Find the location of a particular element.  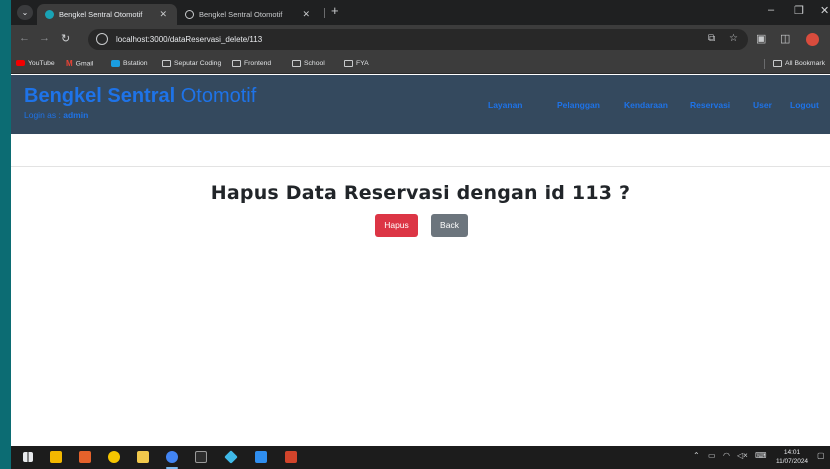

nav-logout: Logout is located at coordinates (804, 105).